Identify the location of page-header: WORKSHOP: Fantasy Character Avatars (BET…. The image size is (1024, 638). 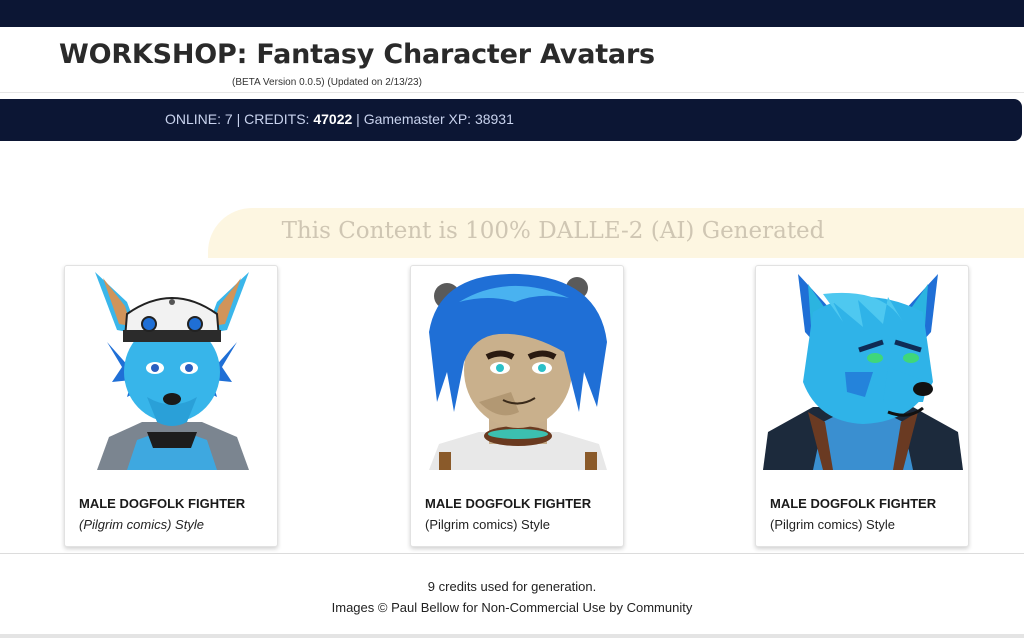
(512, 60).